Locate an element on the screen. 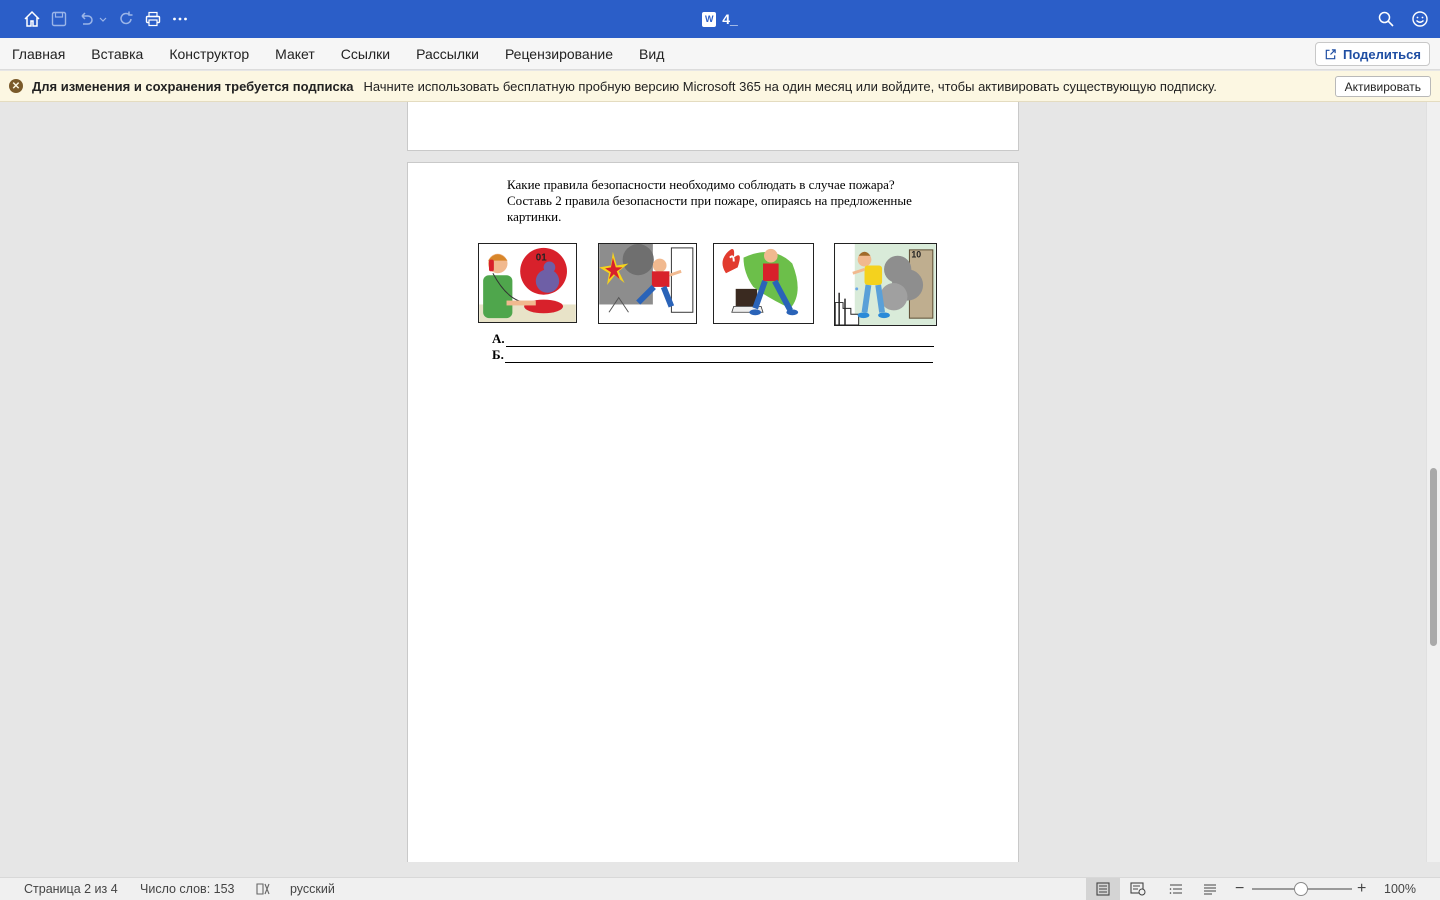 This screenshot has height=900, width=1440. answer-line-a: А. is located at coordinates (713, 339).